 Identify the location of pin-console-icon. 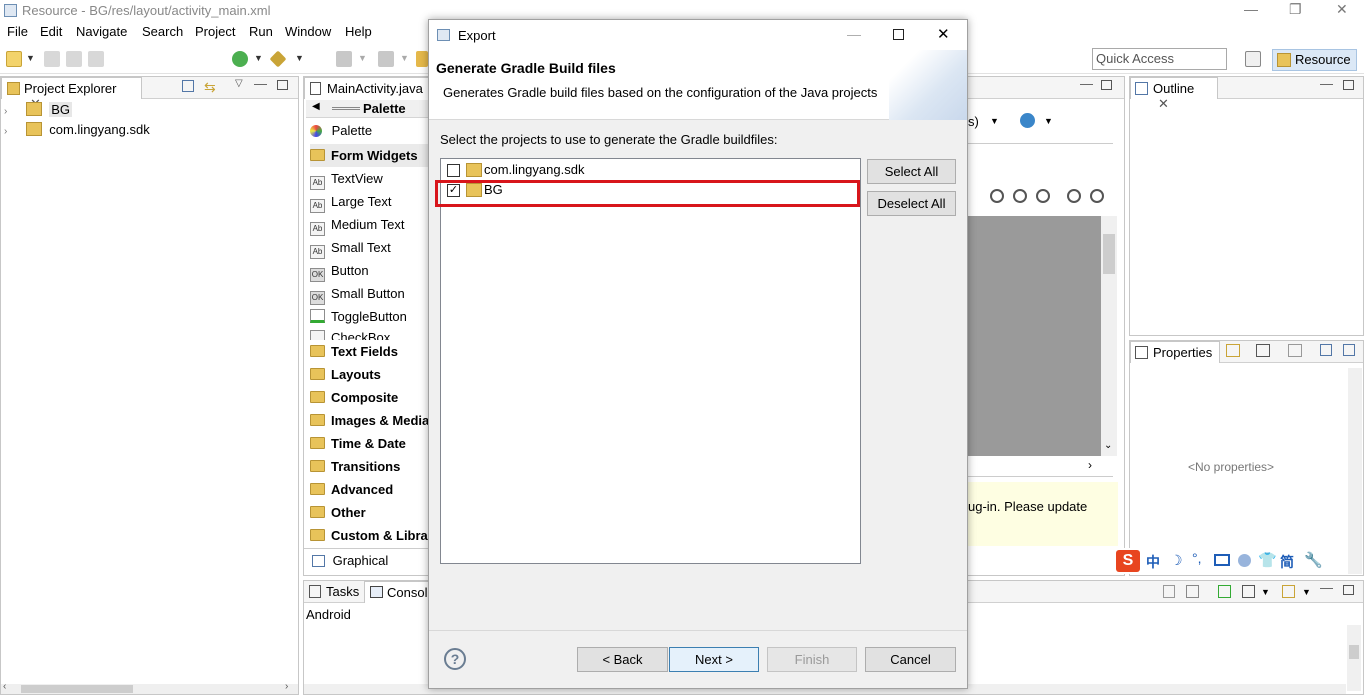
(1224, 591).